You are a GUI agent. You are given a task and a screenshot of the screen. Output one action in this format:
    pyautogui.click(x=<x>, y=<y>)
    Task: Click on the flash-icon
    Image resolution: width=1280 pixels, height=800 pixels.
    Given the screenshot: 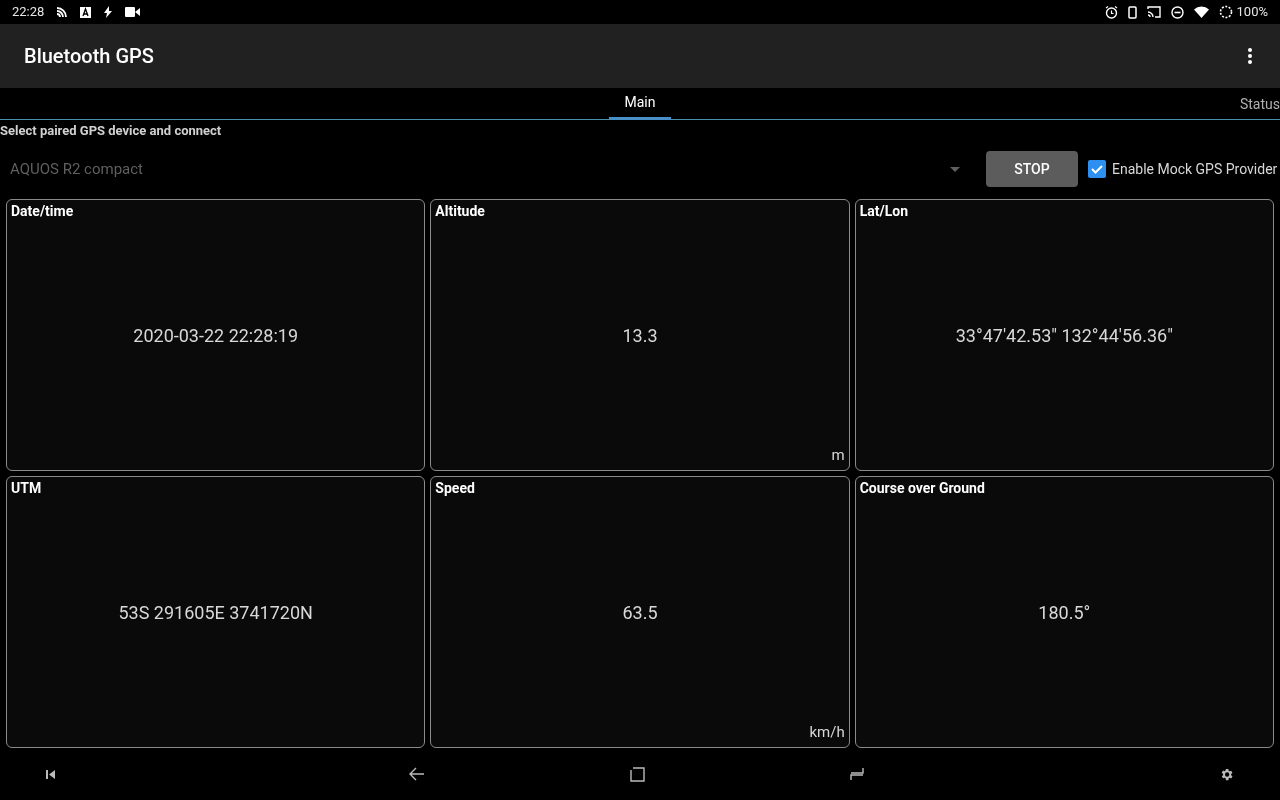 What is the action you would take?
    pyautogui.click(x=108, y=12)
    